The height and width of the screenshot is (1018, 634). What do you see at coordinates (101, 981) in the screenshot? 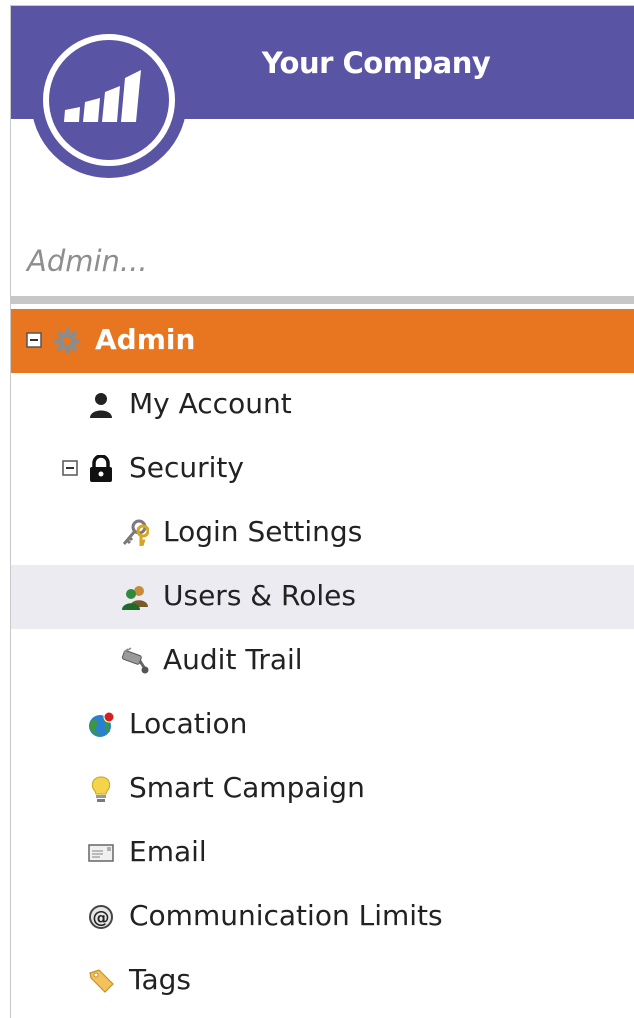
I see `tag-icon` at bounding box center [101, 981].